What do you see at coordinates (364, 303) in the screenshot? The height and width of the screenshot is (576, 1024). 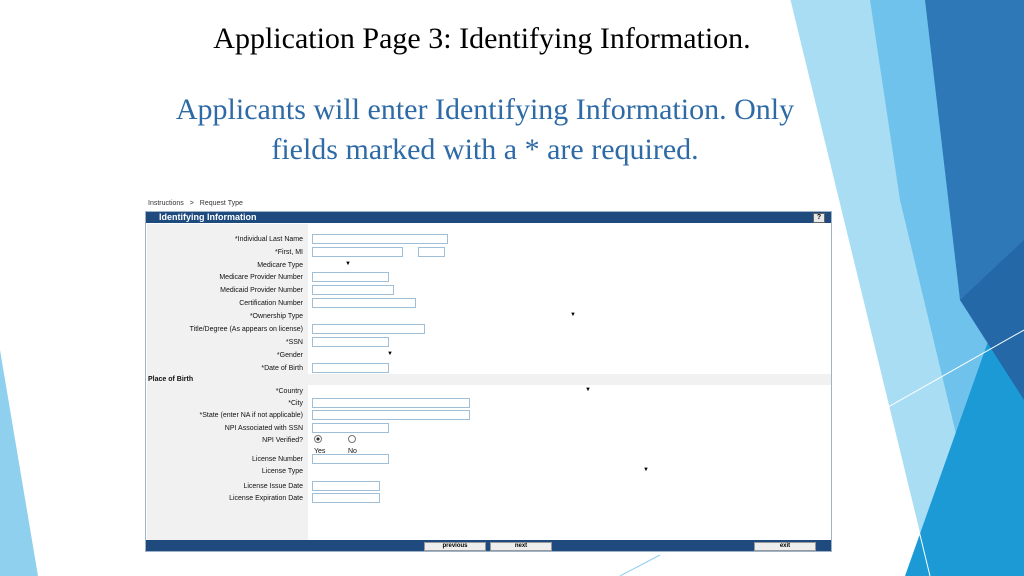 I see `certification-input` at bounding box center [364, 303].